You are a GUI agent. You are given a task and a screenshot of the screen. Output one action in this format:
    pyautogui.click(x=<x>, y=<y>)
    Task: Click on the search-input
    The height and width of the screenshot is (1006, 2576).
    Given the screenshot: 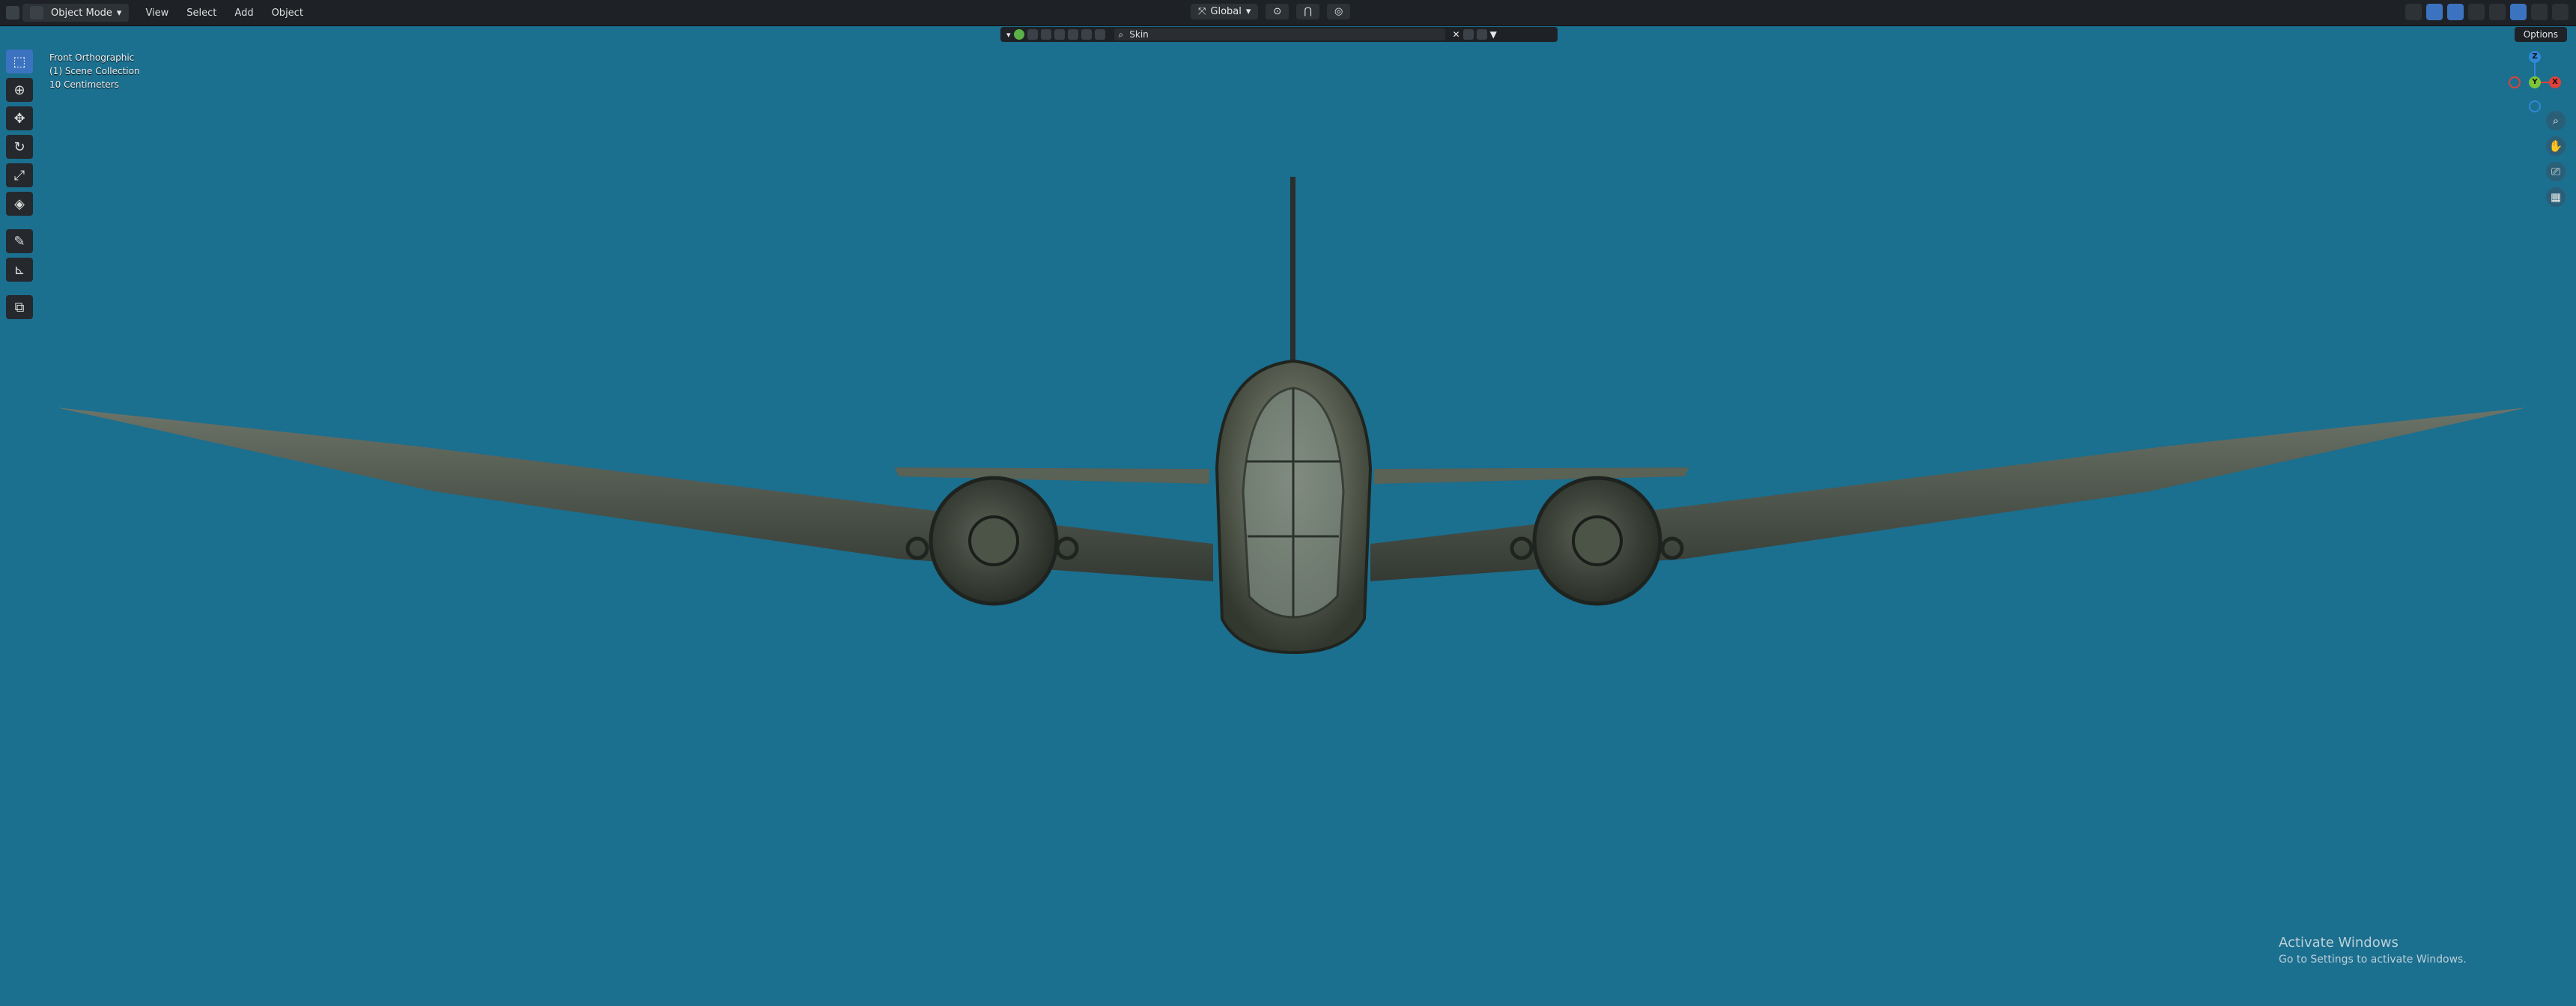 What is the action you would take?
    pyautogui.click(x=1272, y=34)
    